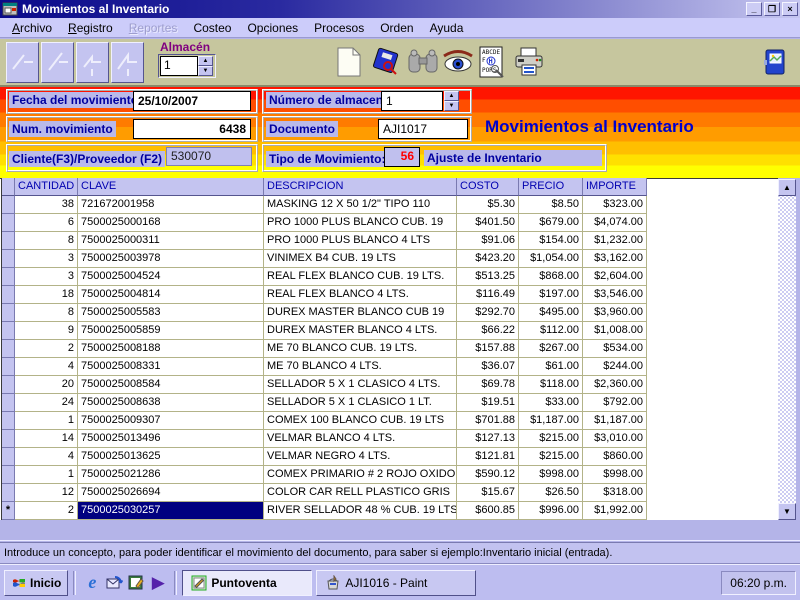 The image size is (800, 600). Describe the element at coordinates (360, 187) in the screenshot. I see `header-descripcion: DESCRIPCION` at that location.